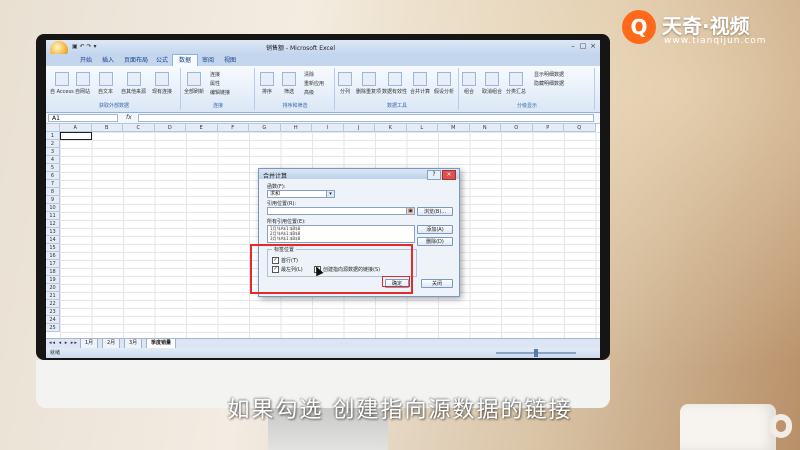 The width and height of the screenshot is (800, 450). I want to click on row-header: 18, so click(53, 272).